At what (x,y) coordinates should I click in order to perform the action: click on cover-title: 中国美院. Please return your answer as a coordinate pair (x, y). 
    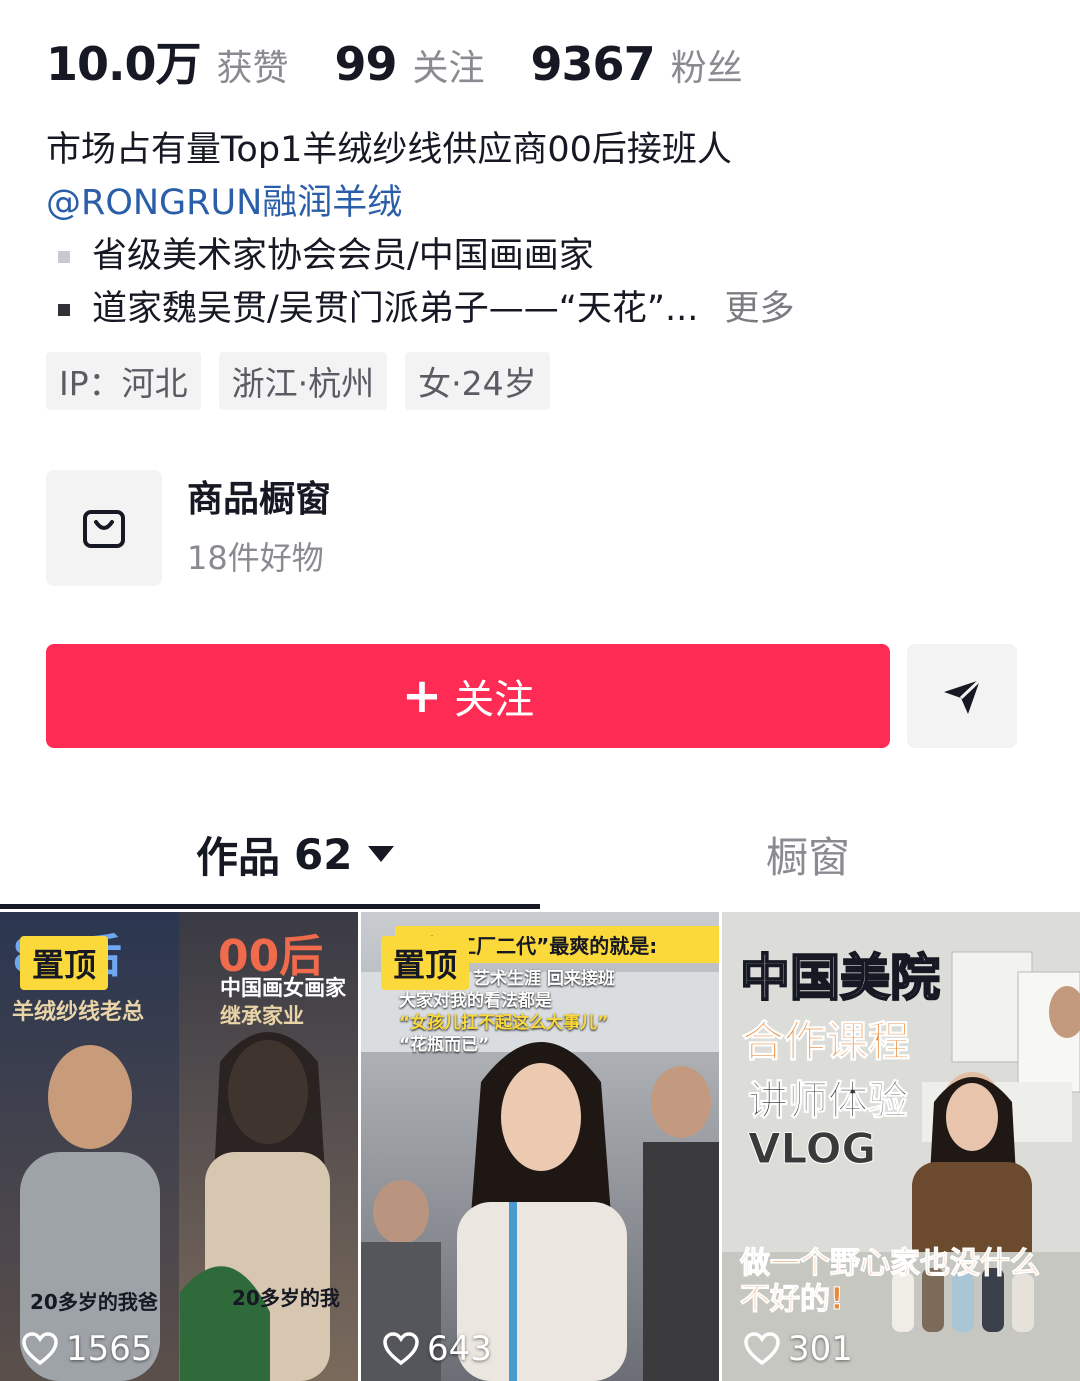
    Looking at the image, I should click on (840, 978).